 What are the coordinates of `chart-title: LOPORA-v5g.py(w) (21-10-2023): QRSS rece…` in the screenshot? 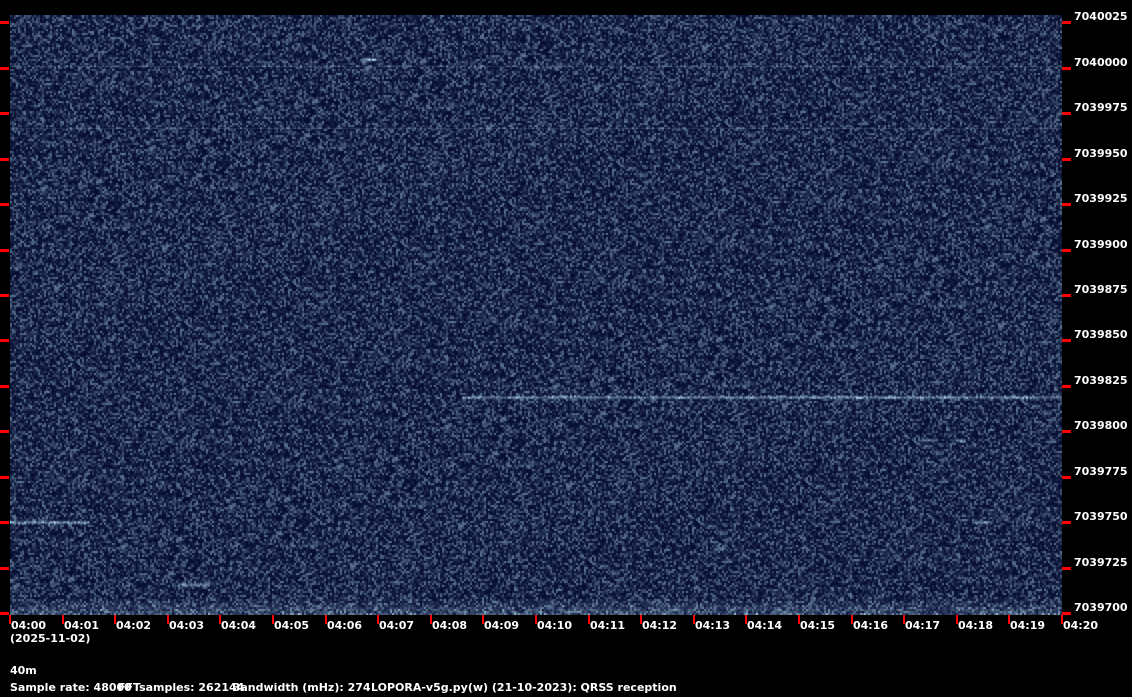 It's located at (524, 687).